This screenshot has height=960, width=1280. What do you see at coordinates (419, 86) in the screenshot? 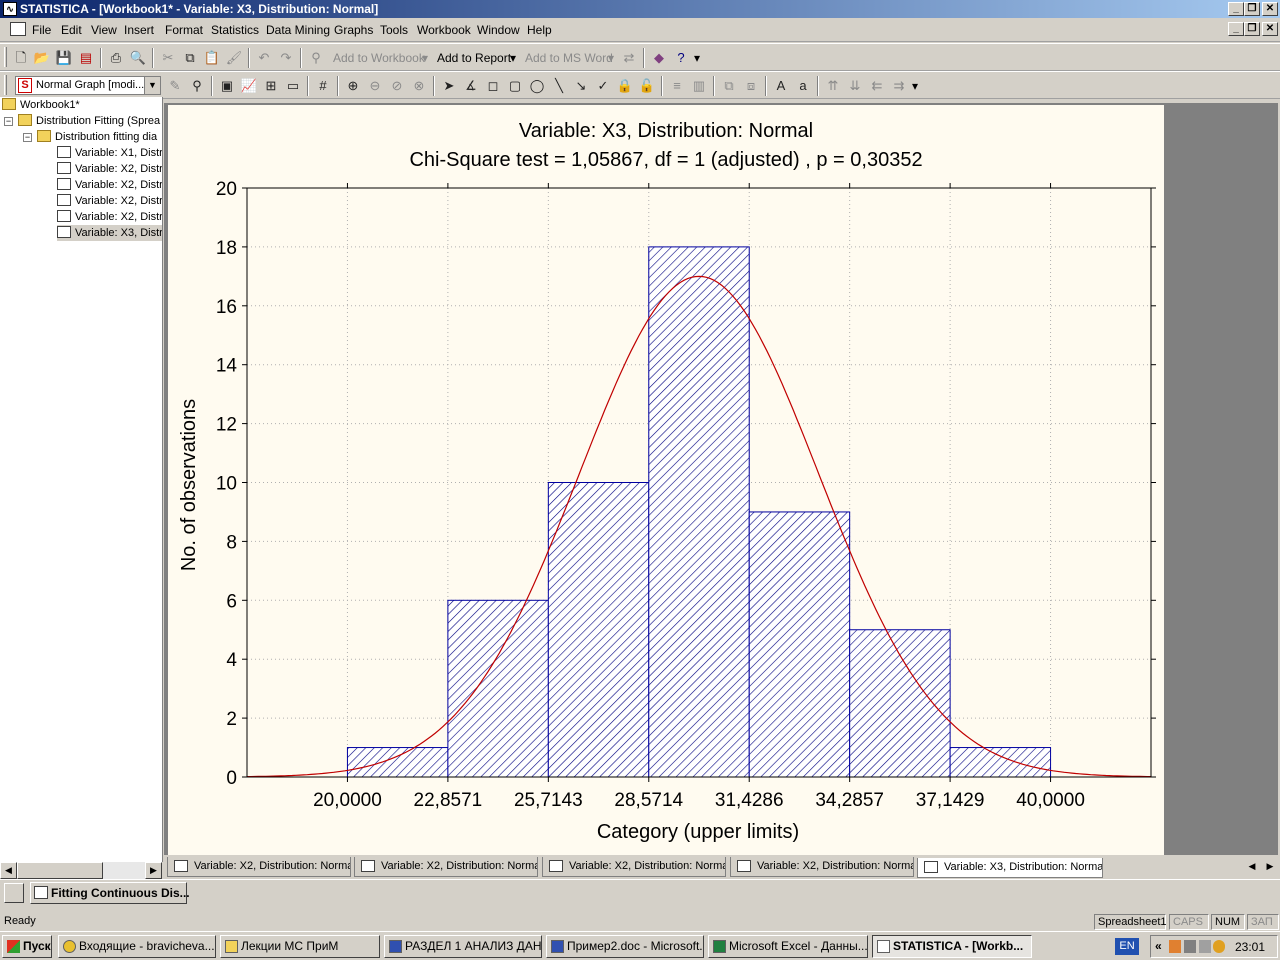
I see `zoom-reset-icon: ⊗` at bounding box center [419, 86].